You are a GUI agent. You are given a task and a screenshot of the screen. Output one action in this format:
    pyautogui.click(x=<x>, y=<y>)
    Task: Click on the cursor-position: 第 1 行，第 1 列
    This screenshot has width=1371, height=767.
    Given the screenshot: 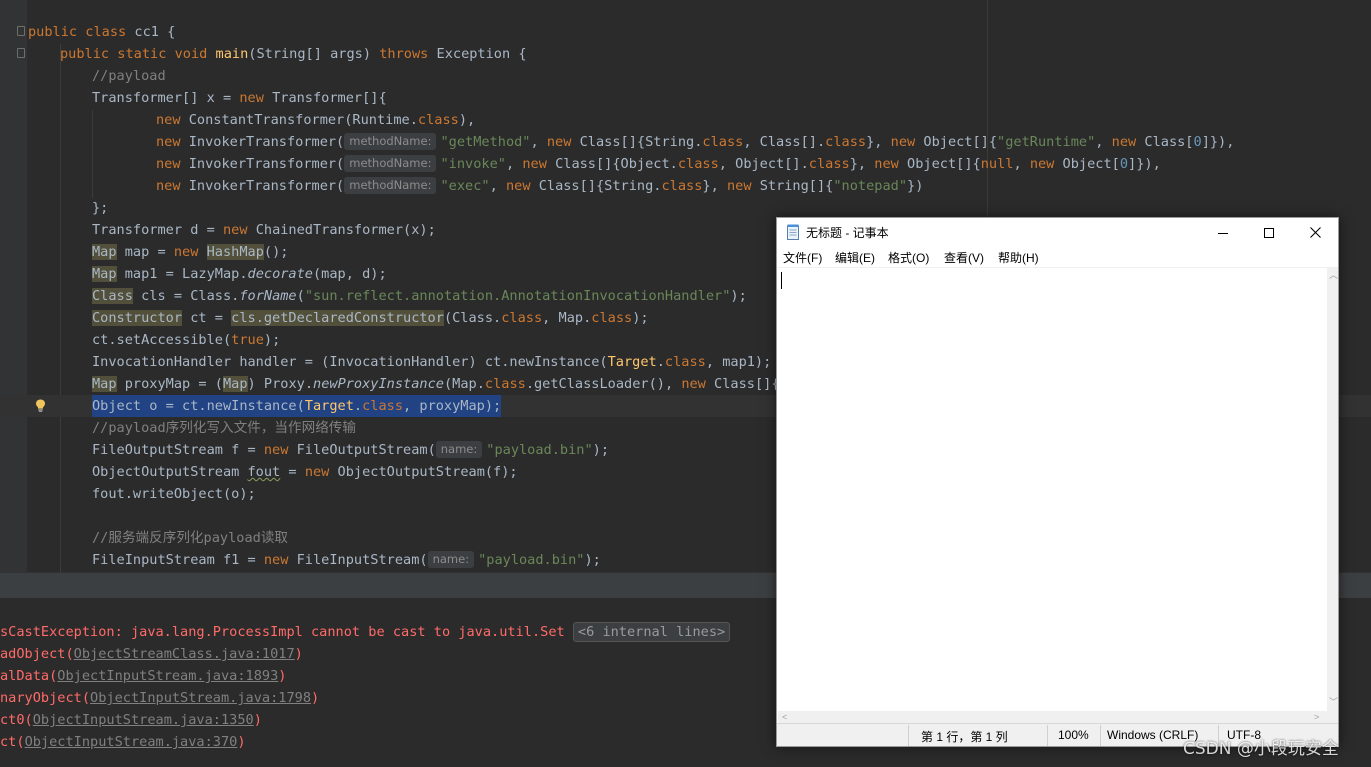 What is the action you would take?
    pyautogui.click(x=964, y=737)
    